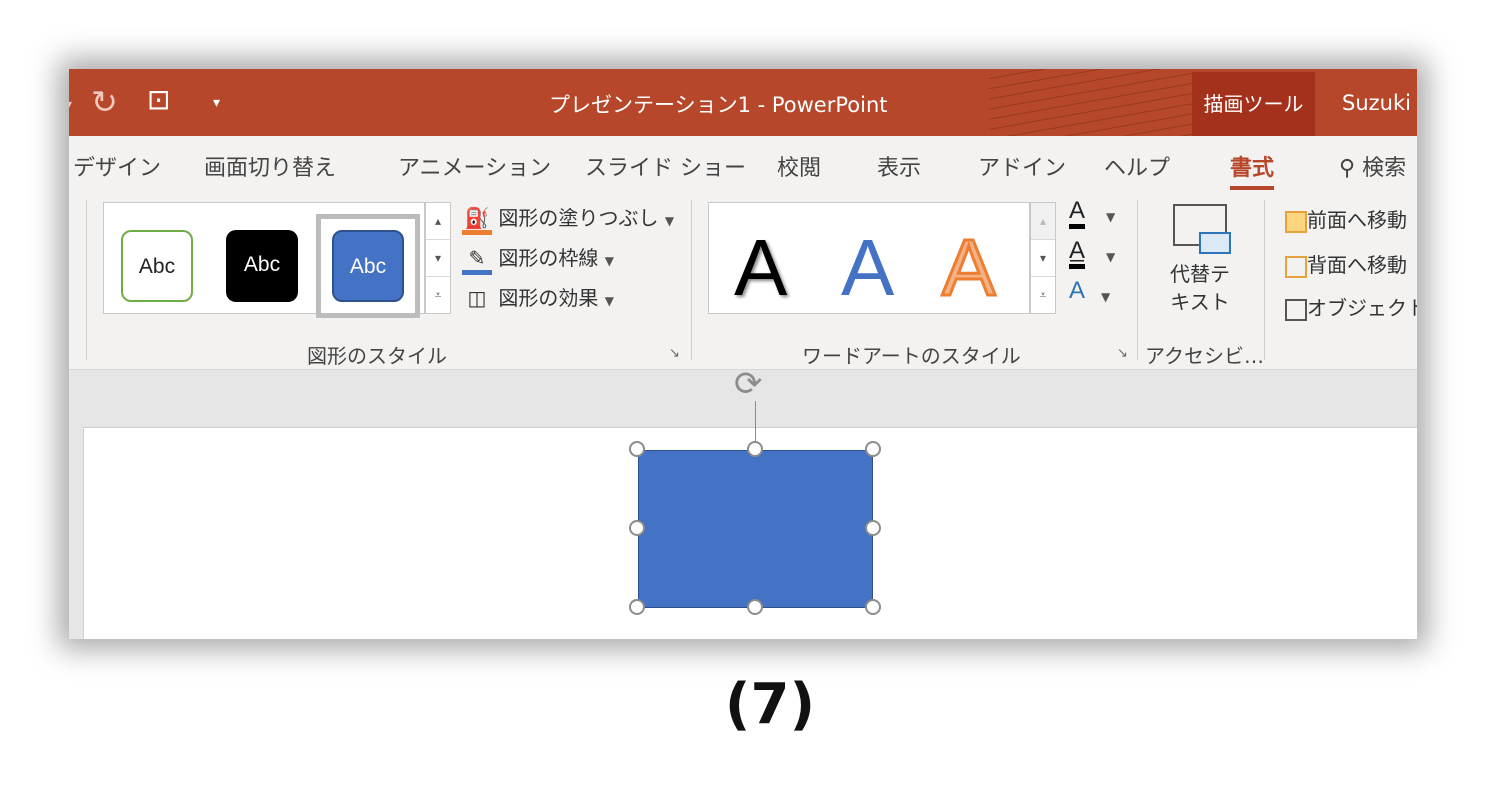 This screenshot has height=790, width=1486. Describe the element at coordinates (1376, 103) in the screenshot. I see `user-name: Suzuki` at that location.